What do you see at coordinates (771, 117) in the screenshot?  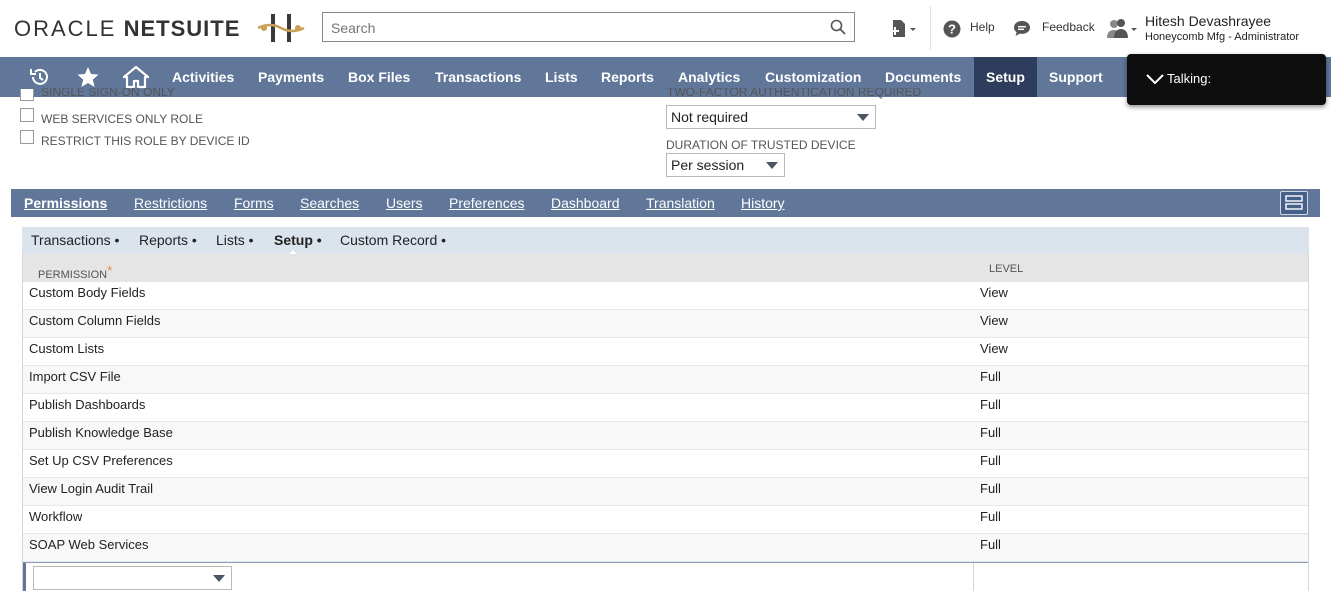 I see `two-factor-select: Not required` at bounding box center [771, 117].